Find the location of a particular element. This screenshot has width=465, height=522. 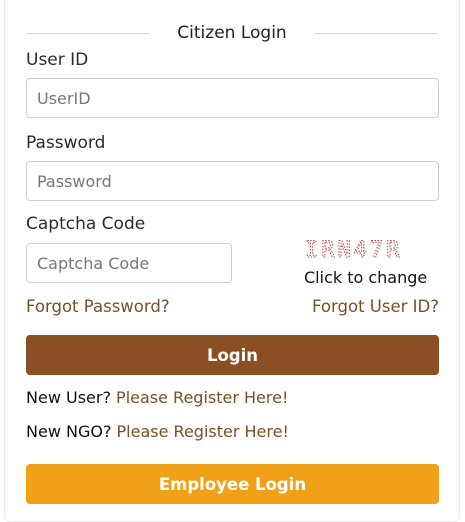

new-ngo-prefix: New NGO? is located at coordinates (69, 431).